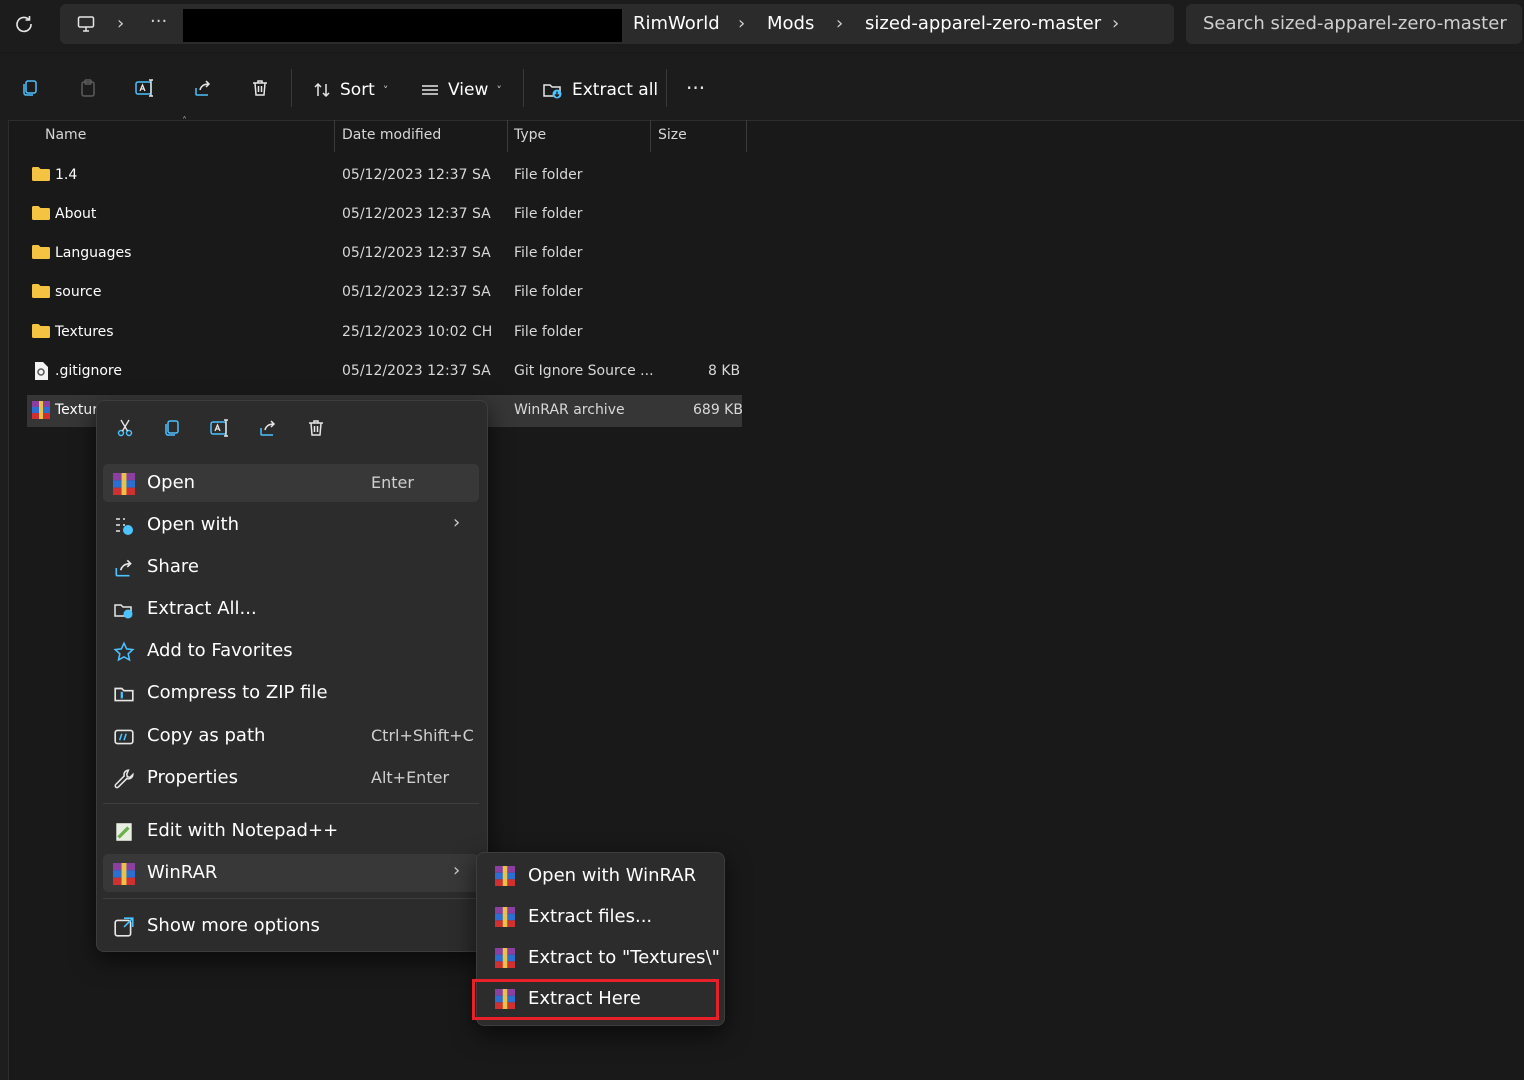  I want to click on path-icon, so click(124, 737).